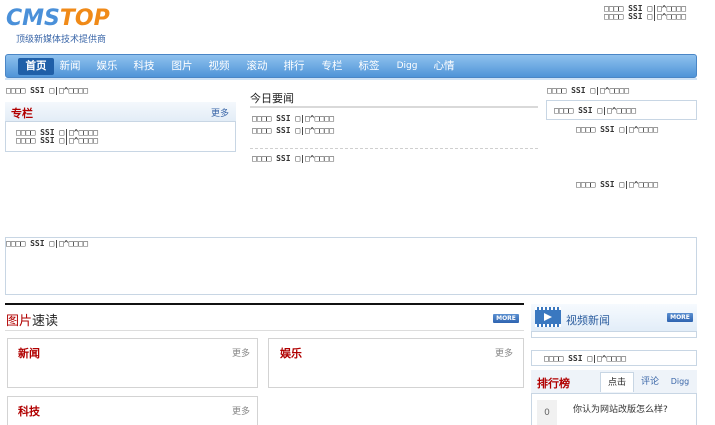  What do you see at coordinates (47, 243) in the screenshot?
I see `ssi-error-wide: □□□□ SSI □|□^□□□□` at bounding box center [47, 243].